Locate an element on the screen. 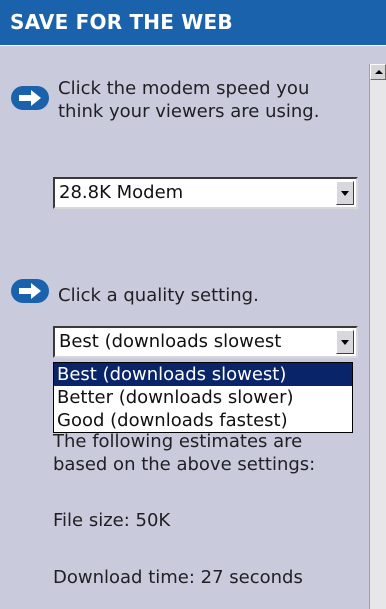 The width and height of the screenshot is (386, 609). panel-title: SAVE FOR THE WEB is located at coordinates (193, 22).